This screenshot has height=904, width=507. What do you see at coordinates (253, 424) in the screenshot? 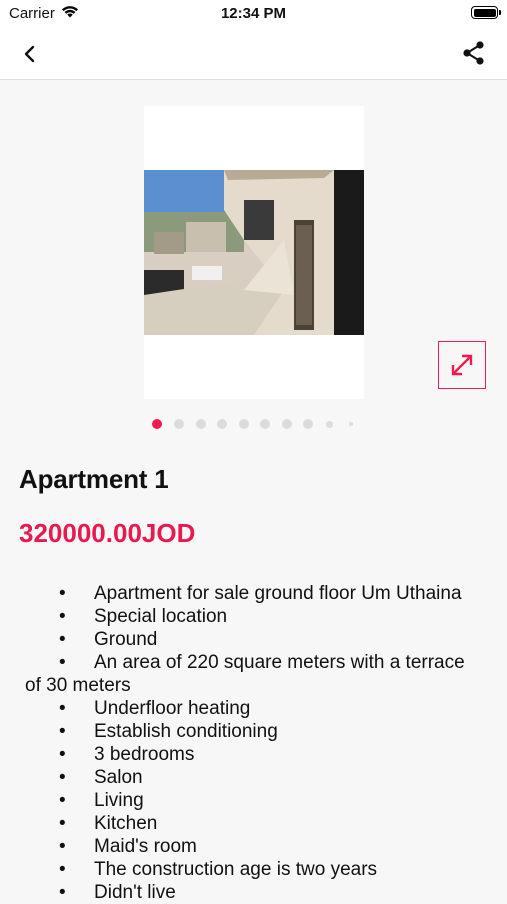
I see `gallery-page-indicator` at bounding box center [253, 424].